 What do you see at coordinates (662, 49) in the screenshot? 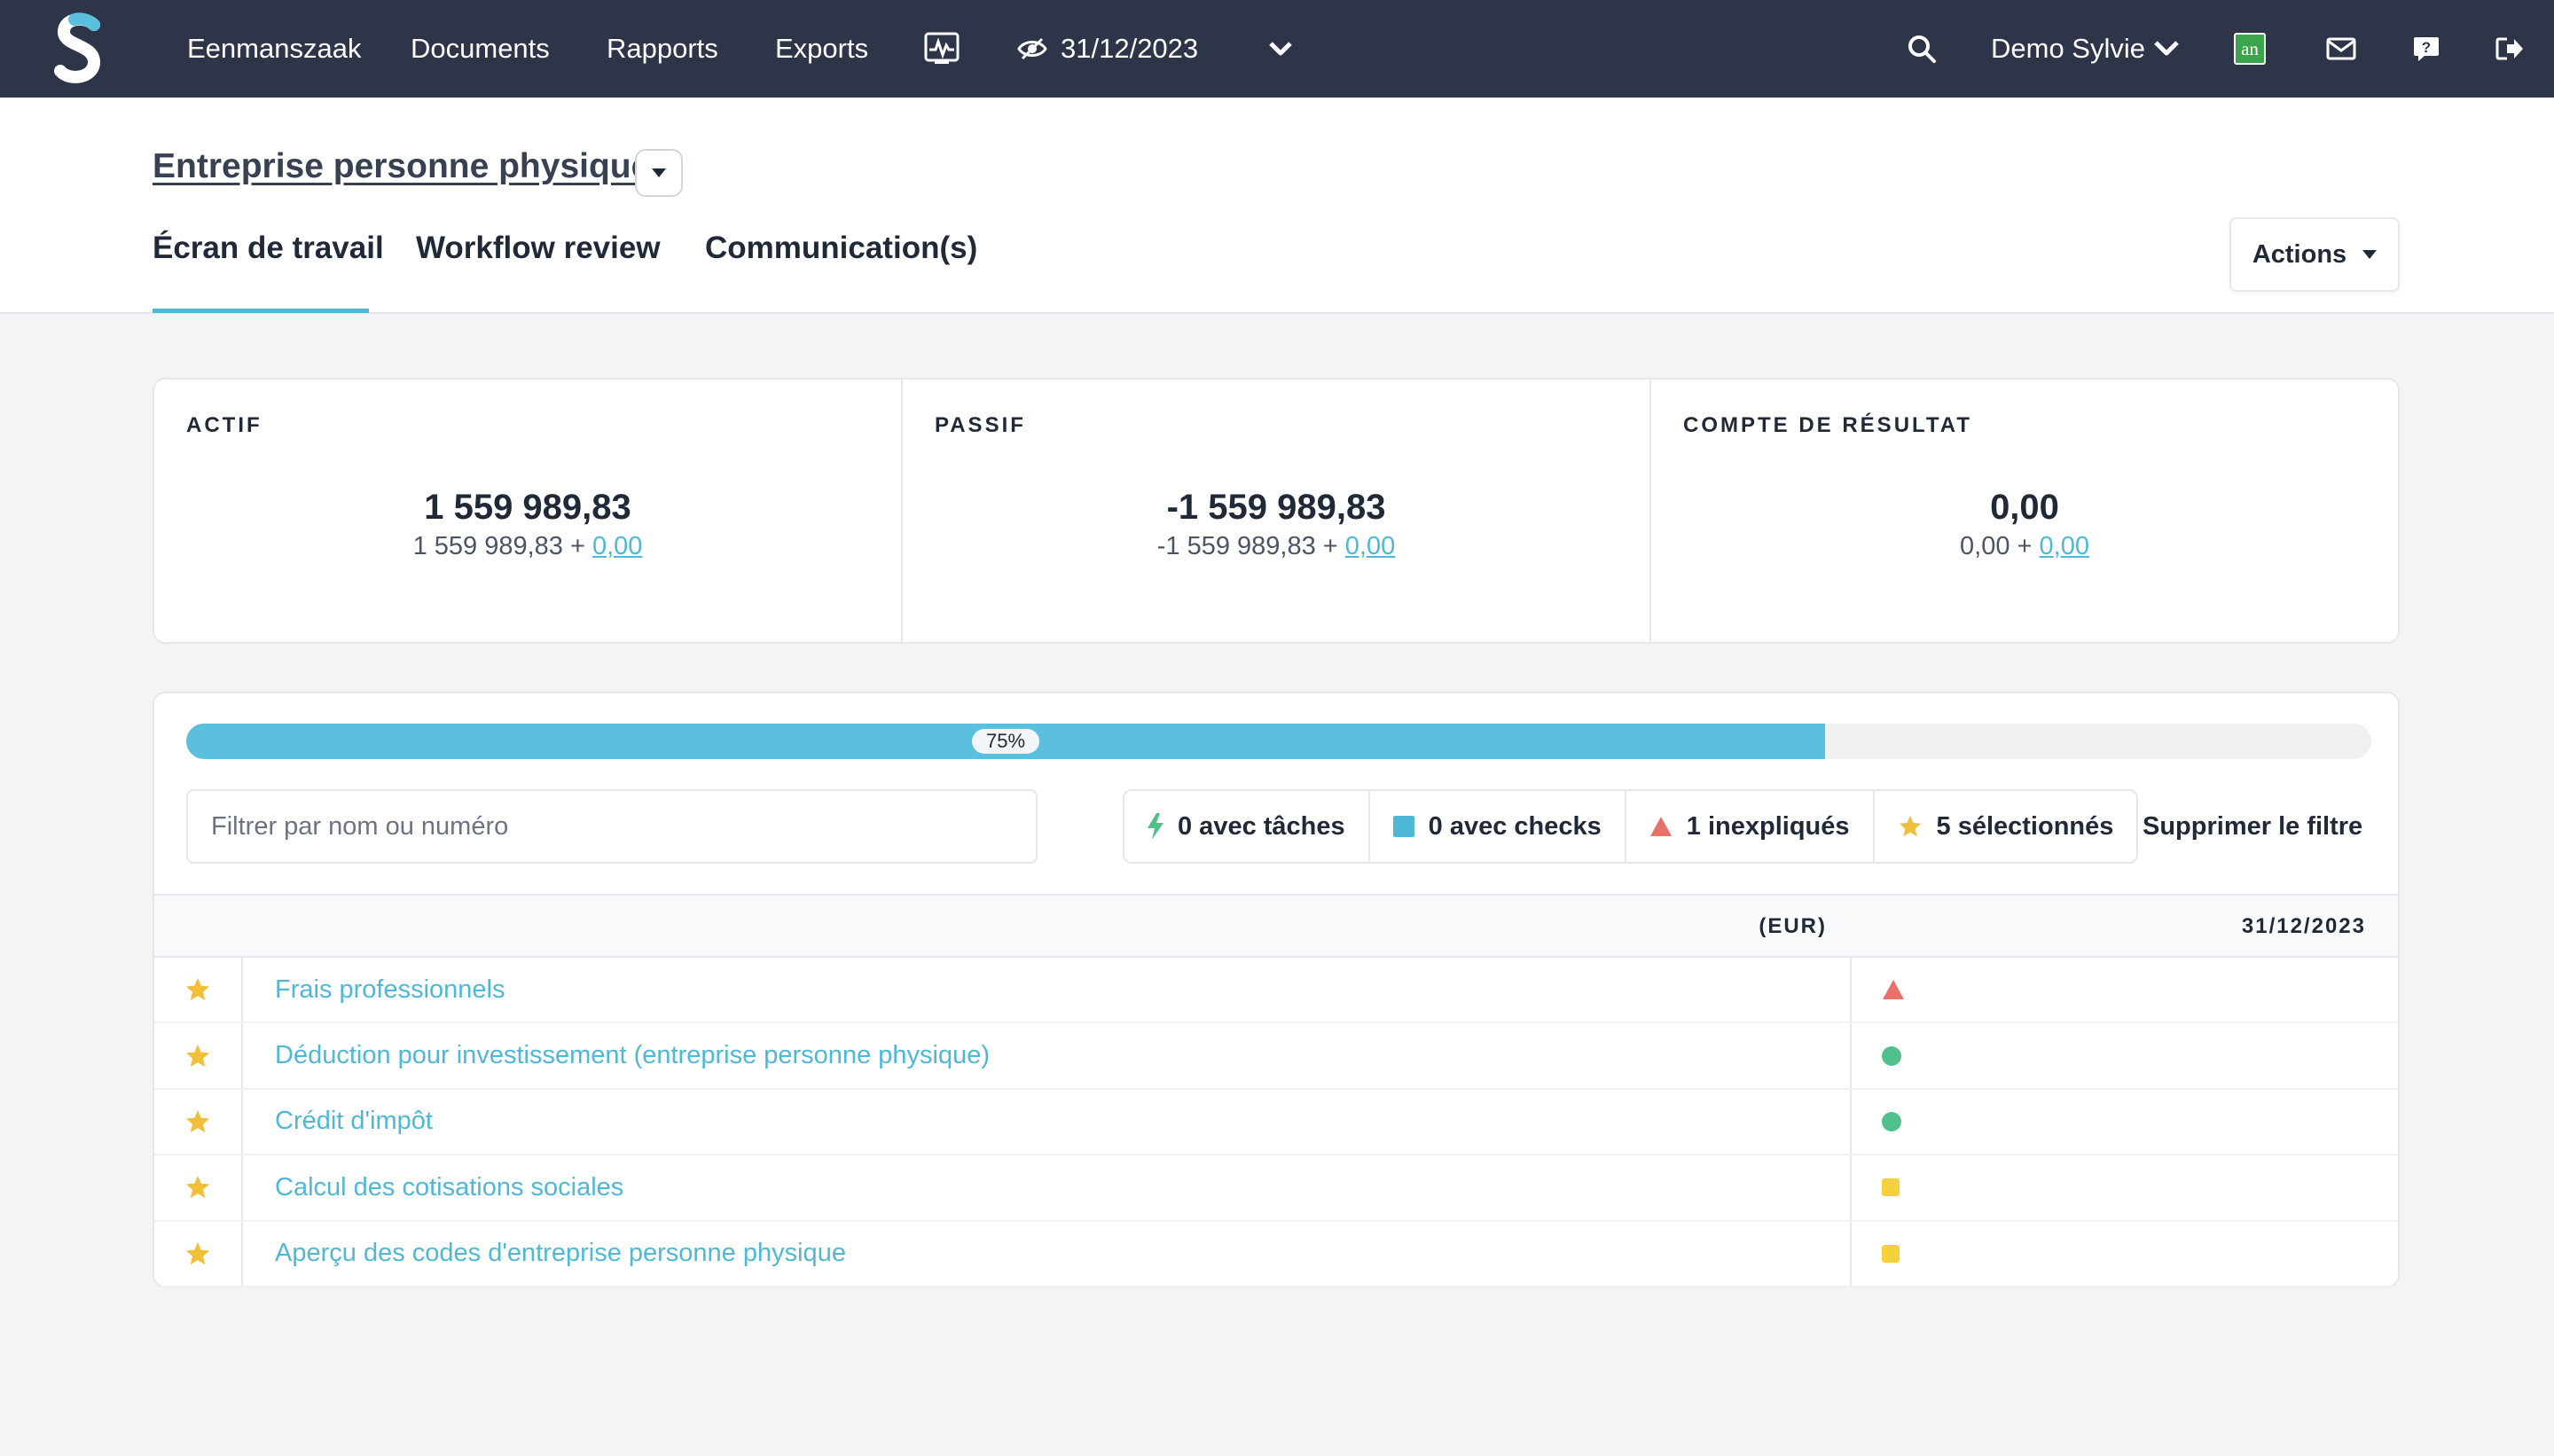
I see `nav-rapports: Rapports` at bounding box center [662, 49].